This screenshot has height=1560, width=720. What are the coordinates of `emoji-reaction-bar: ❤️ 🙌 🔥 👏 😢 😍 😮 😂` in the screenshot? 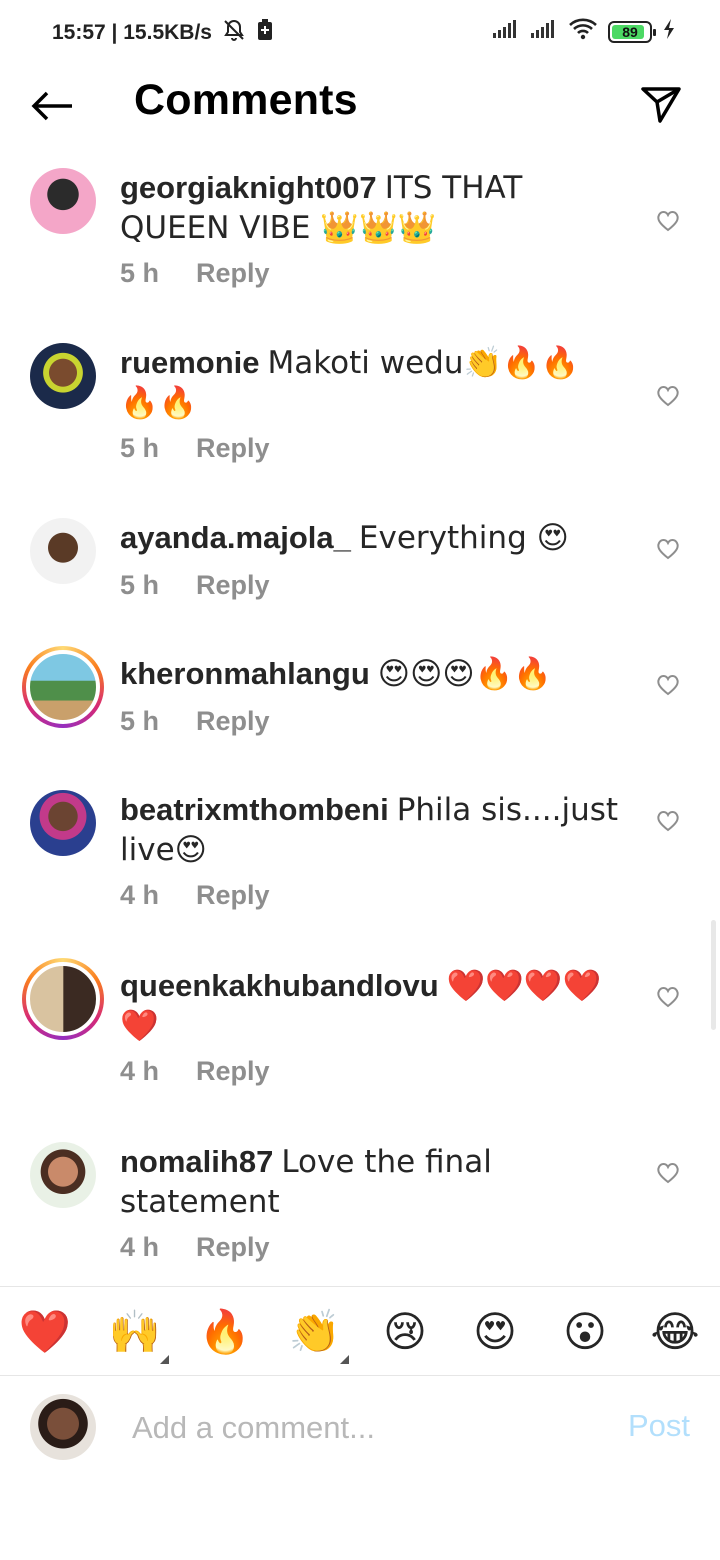 It's located at (360, 1331).